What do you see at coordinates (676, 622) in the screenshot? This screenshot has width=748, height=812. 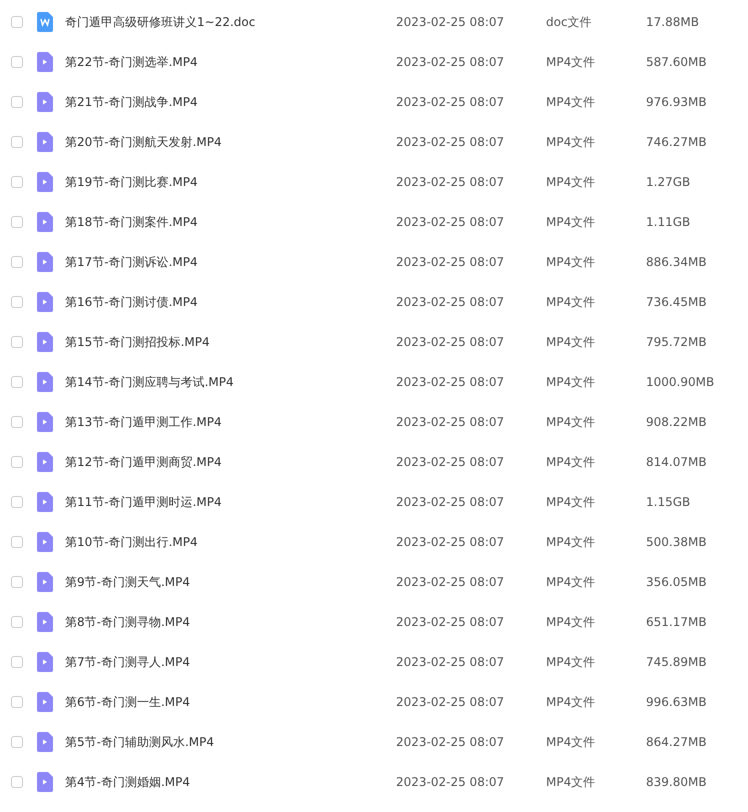 I see `file-size: 651.17MB` at bounding box center [676, 622].